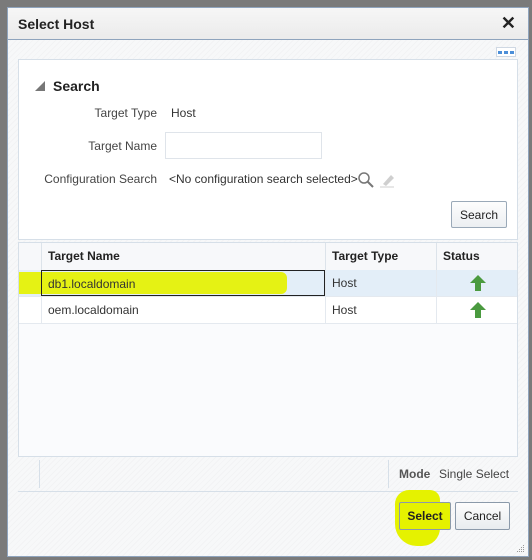 Image resolution: width=532 pixels, height=560 pixels. I want to click on column-header-status: Status, so click(476, 256).